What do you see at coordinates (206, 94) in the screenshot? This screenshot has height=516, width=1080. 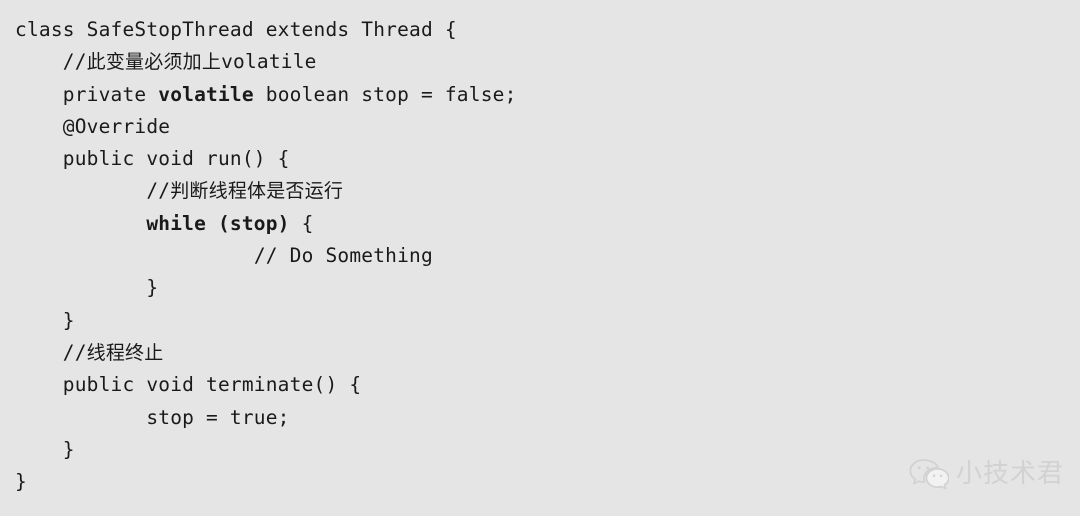 I see `code-keyword: volatile` at bounding box center [206, 94].